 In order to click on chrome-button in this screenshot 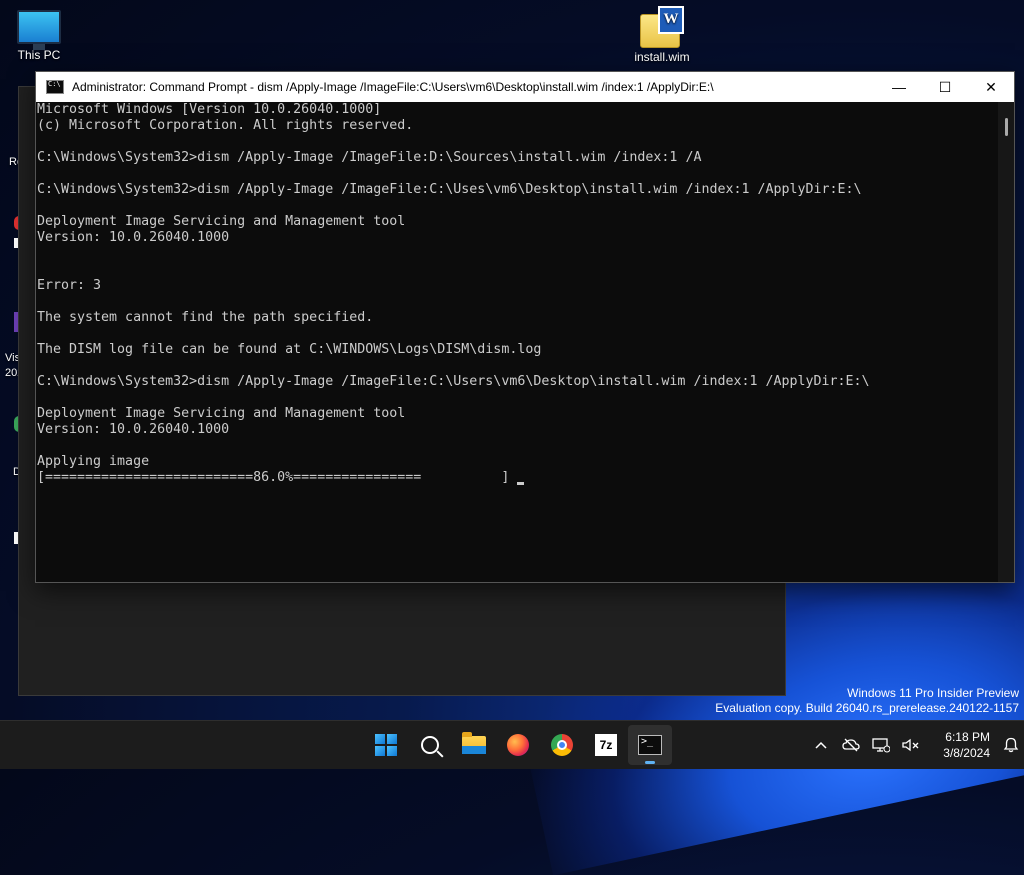, I will do `click(562, 745)`.